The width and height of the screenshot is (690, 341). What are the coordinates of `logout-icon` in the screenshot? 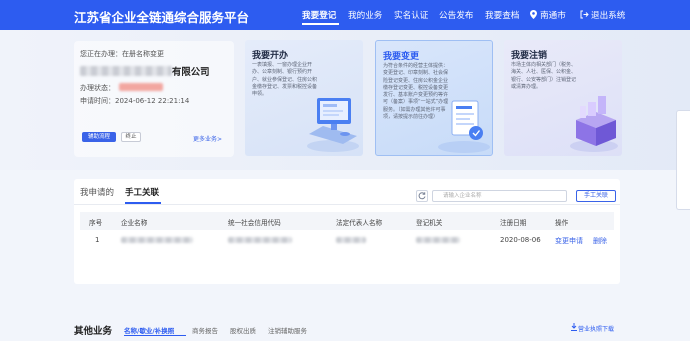 It's located at (584, 14).